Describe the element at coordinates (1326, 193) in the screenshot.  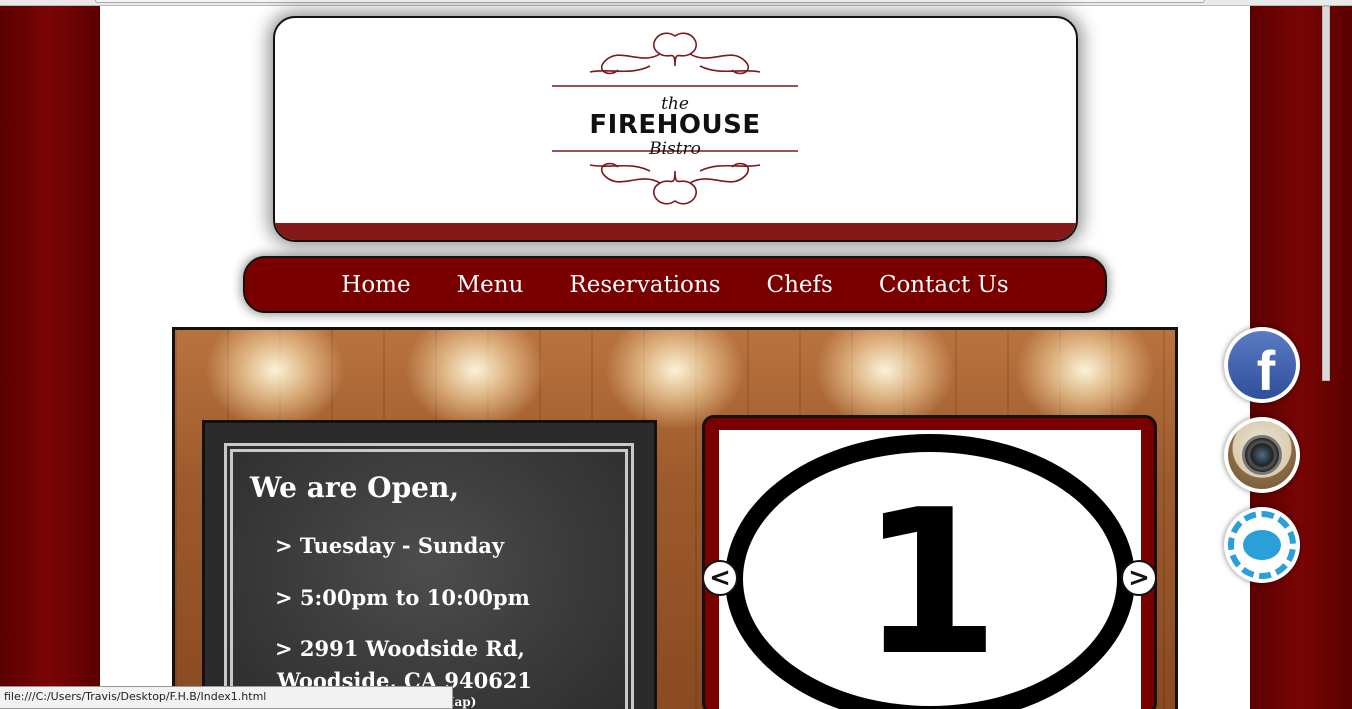
I see `vertical-scrollbar` at that location.